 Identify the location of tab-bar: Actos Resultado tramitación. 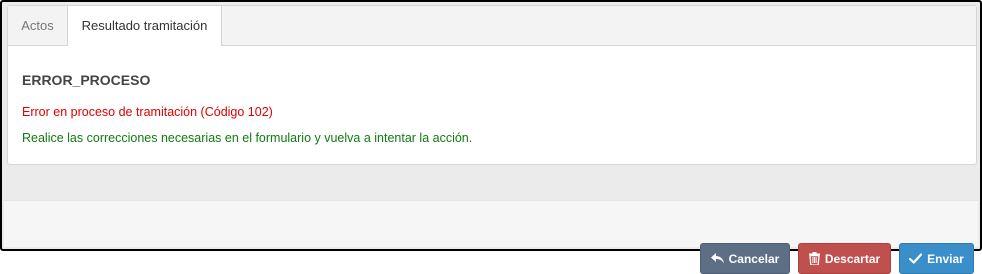
(492, 26).